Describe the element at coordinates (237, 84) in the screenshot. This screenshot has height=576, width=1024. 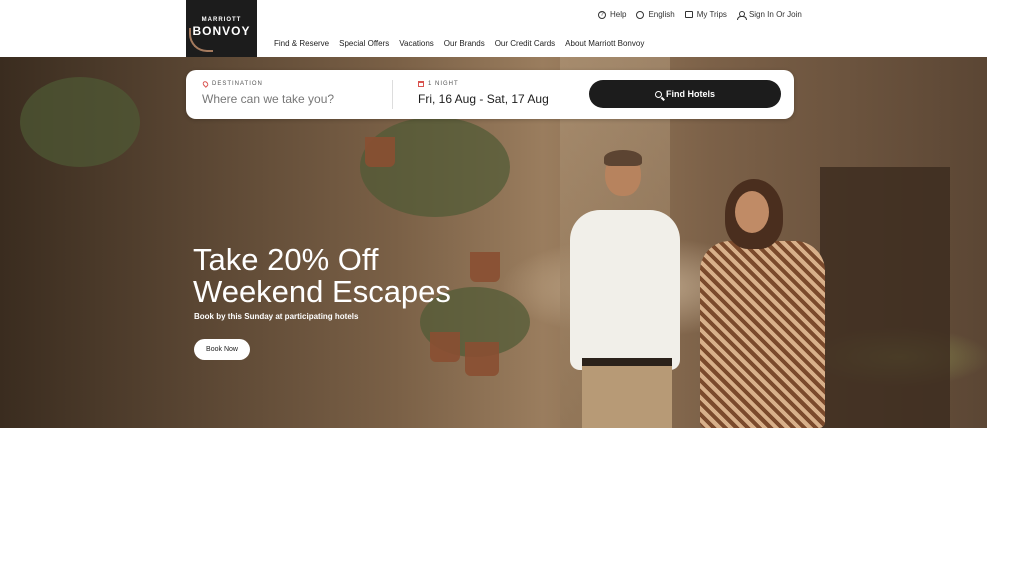
I see `destination-label-text: DESTINATION` at that location.